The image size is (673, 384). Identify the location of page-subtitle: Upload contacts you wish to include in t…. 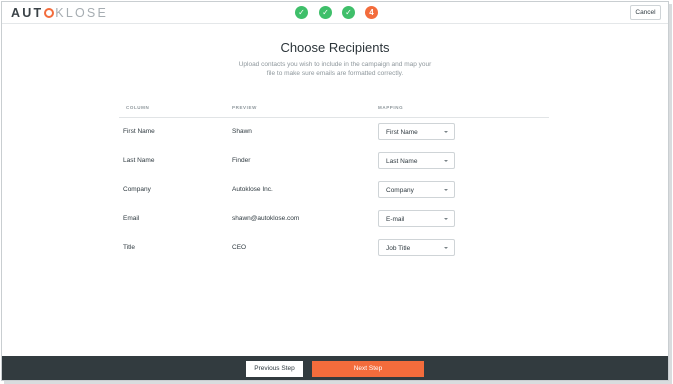
(335, 69).